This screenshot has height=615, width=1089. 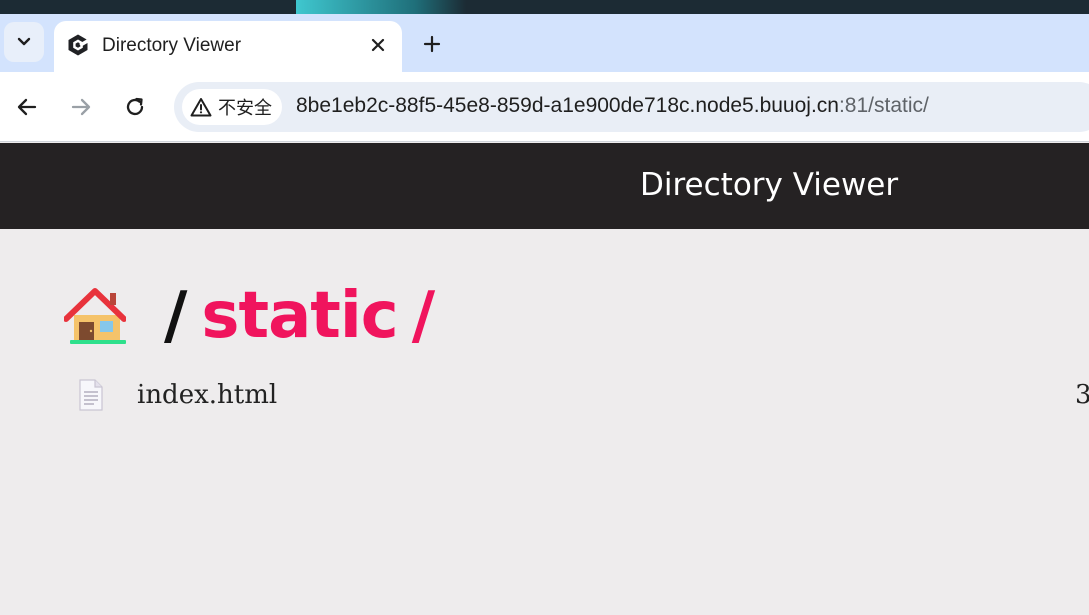 I want to click on tab-directory-viewer: Directory Viewer, so click(x=228, y=47).